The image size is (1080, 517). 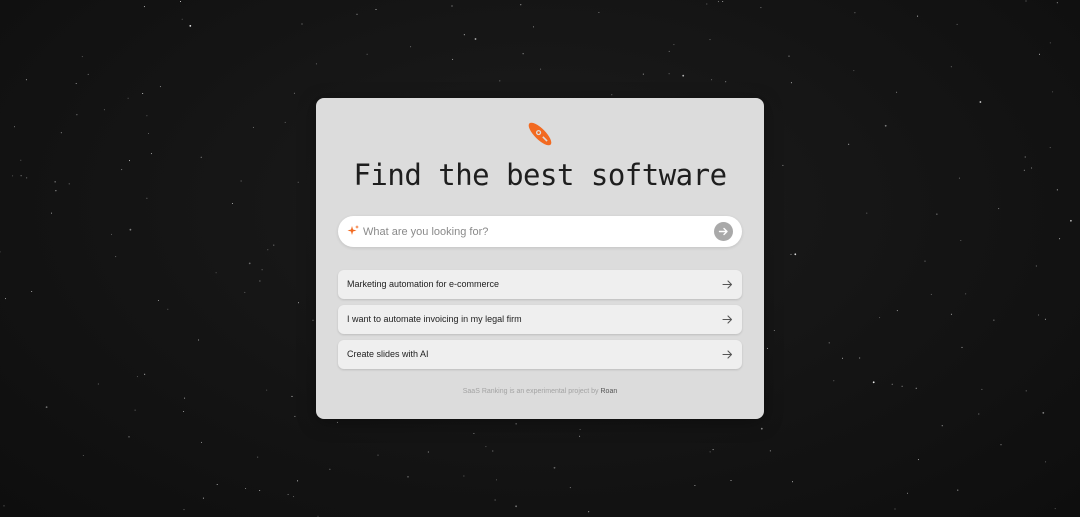 I want to click on suggestion-item: Marketing automation for e-commerce, so click(x=540, y=284).